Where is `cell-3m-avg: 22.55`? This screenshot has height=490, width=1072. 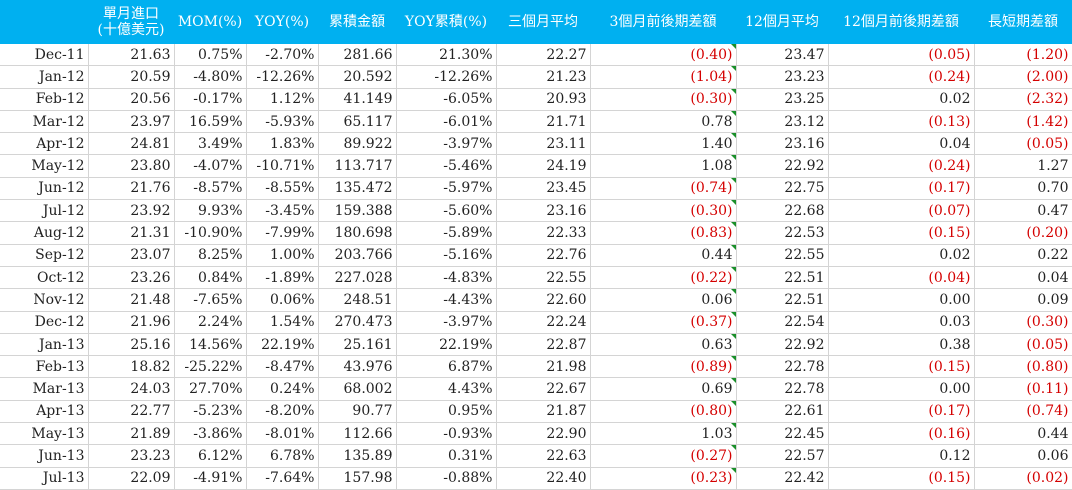 cell-3m-avg: 22.55 is located at coordinates (543, 278).